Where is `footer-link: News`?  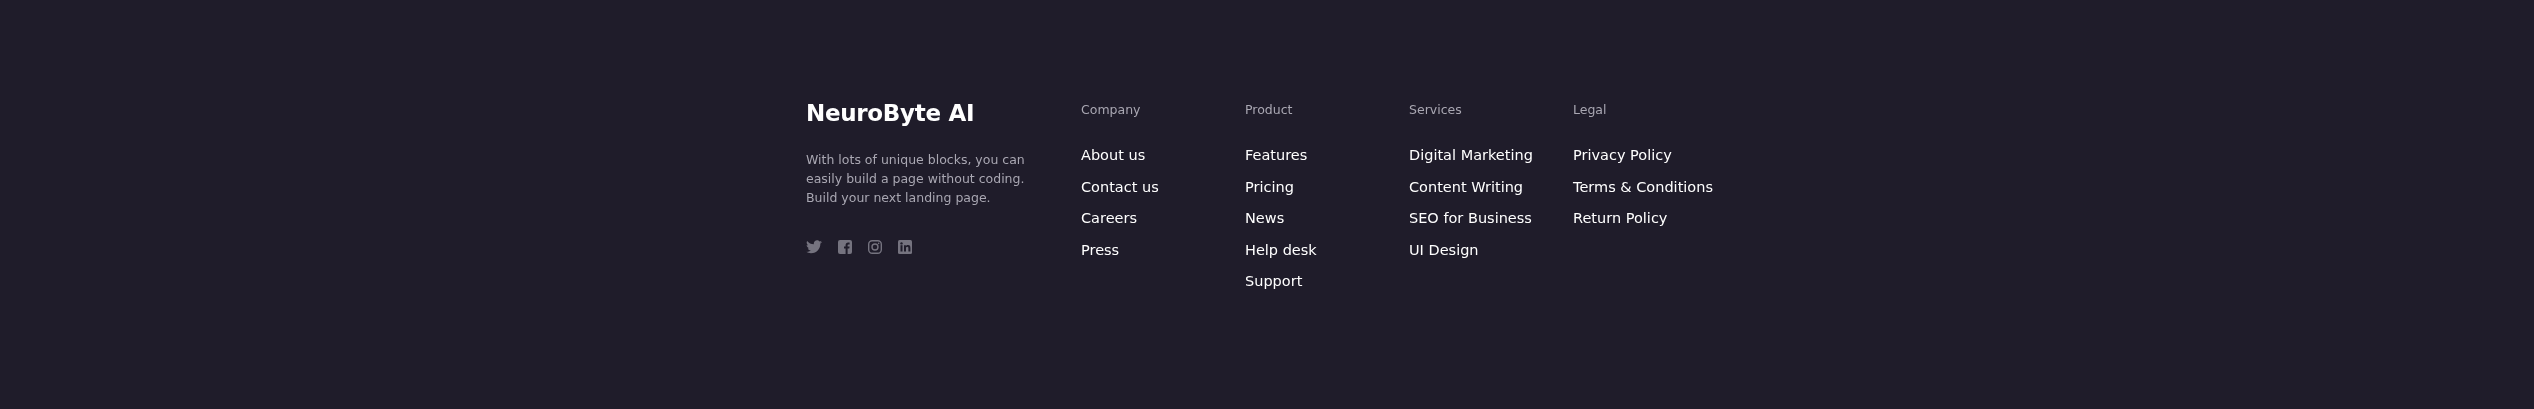 footer-link: News is located at coordinates (1265, 218).